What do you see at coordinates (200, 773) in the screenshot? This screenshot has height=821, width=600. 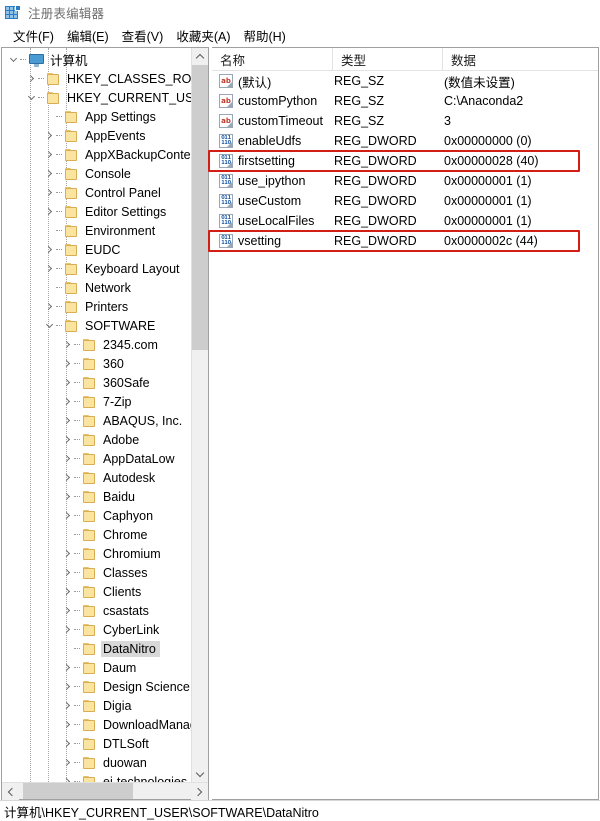 I see `scroll-down-arrow-icon` at bounding box center [200, 773].